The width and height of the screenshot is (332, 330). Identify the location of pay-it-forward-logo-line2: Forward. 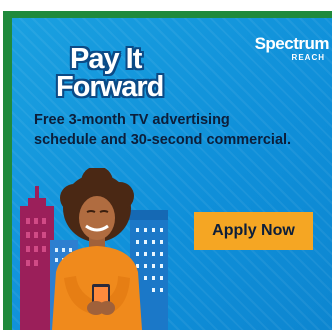
(110, 87).